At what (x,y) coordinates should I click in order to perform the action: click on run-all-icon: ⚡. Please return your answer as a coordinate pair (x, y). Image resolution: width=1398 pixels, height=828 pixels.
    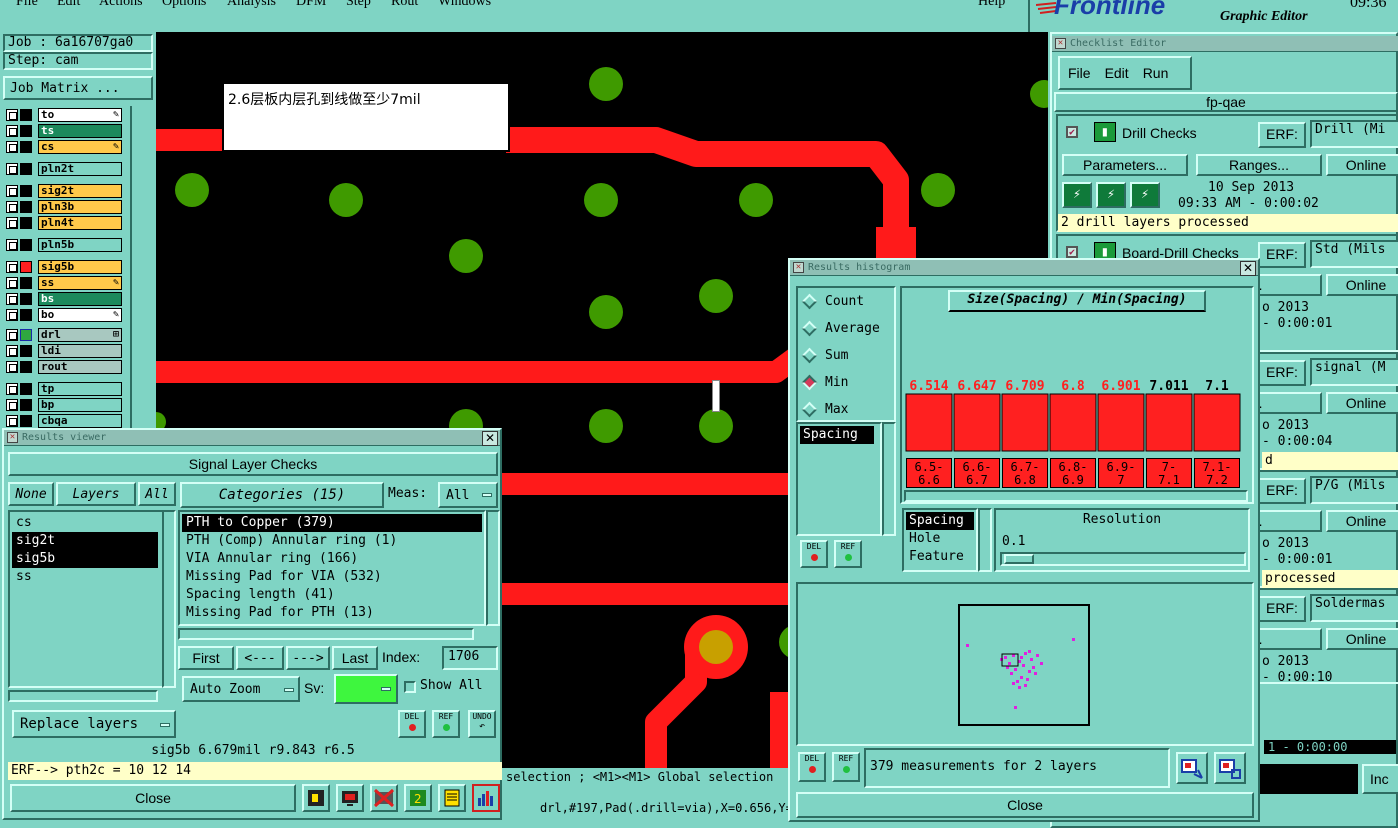
    Looking at the image, I should click on (1145, 195).